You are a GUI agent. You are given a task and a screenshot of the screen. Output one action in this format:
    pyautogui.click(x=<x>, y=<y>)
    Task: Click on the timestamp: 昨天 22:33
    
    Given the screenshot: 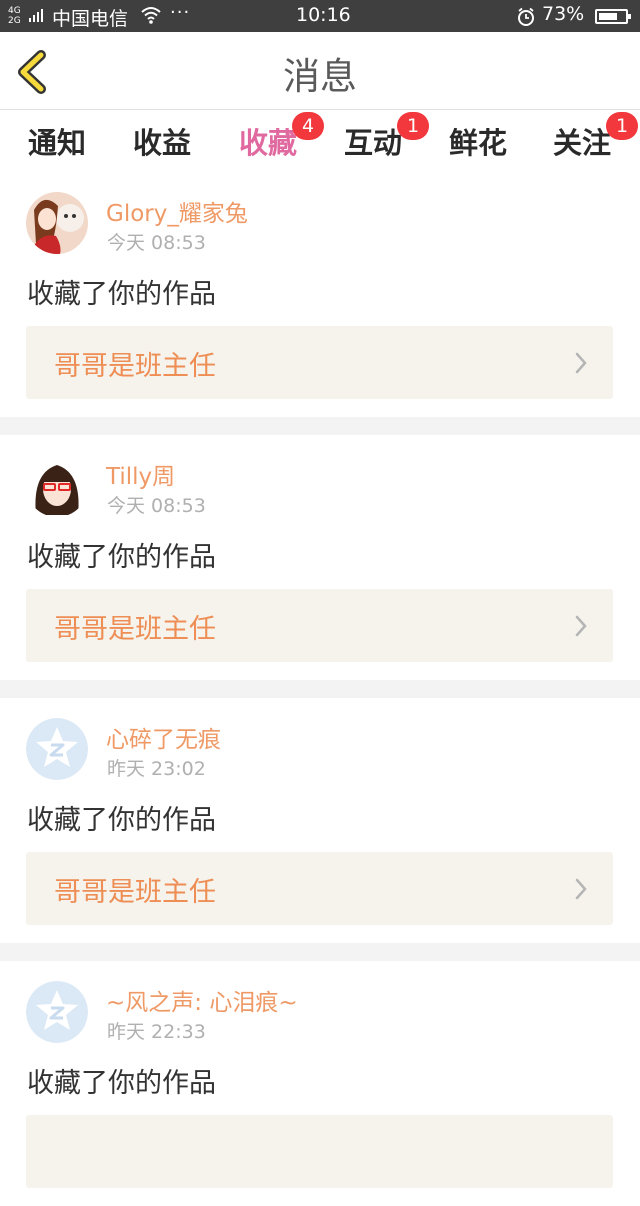 What is the action you would take?
    pyautogui.click(x=156, y=1032)
    